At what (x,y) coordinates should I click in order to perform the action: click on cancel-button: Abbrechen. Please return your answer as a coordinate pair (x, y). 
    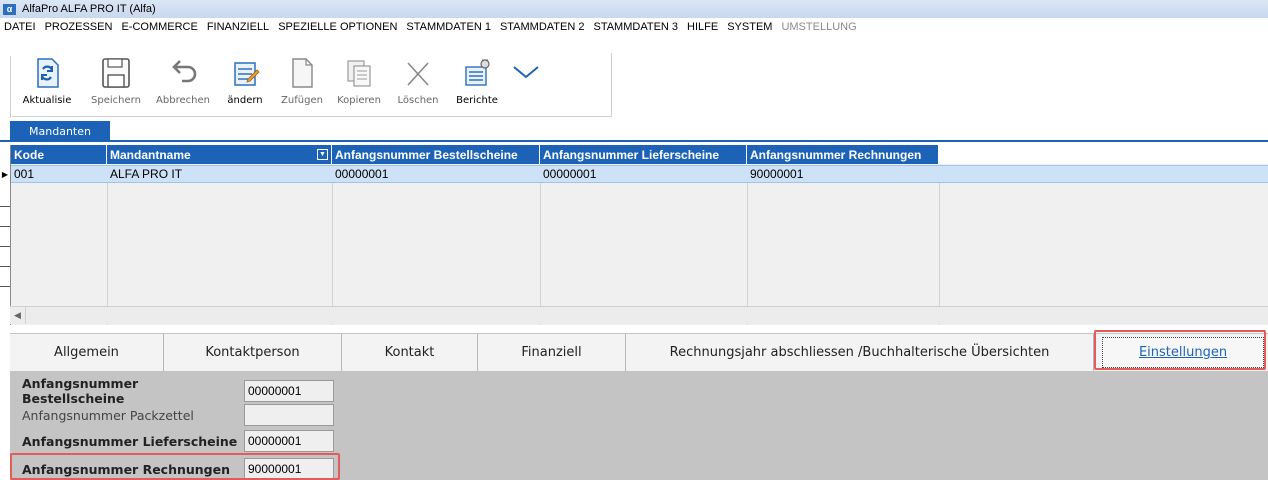
    Looking at the image, I should click on (183, 84).